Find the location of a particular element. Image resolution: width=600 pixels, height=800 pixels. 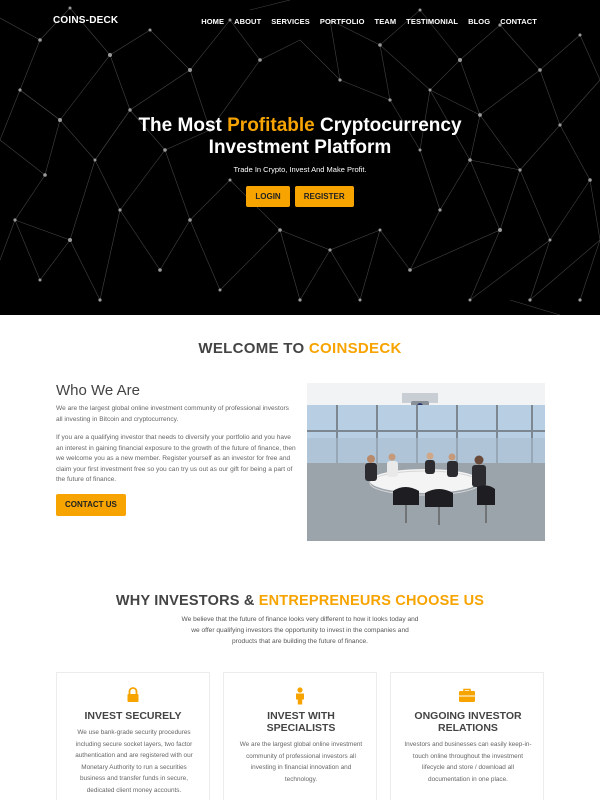

person-icon is located at coordinates (300, 696).